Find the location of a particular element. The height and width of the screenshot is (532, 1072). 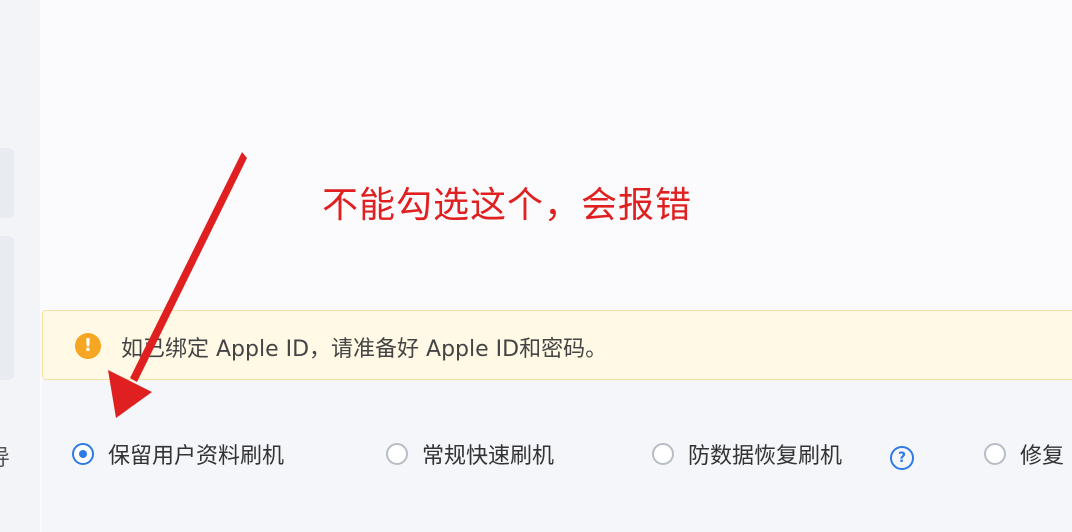

warning-icon: ! is located at coordinates (88, 346).